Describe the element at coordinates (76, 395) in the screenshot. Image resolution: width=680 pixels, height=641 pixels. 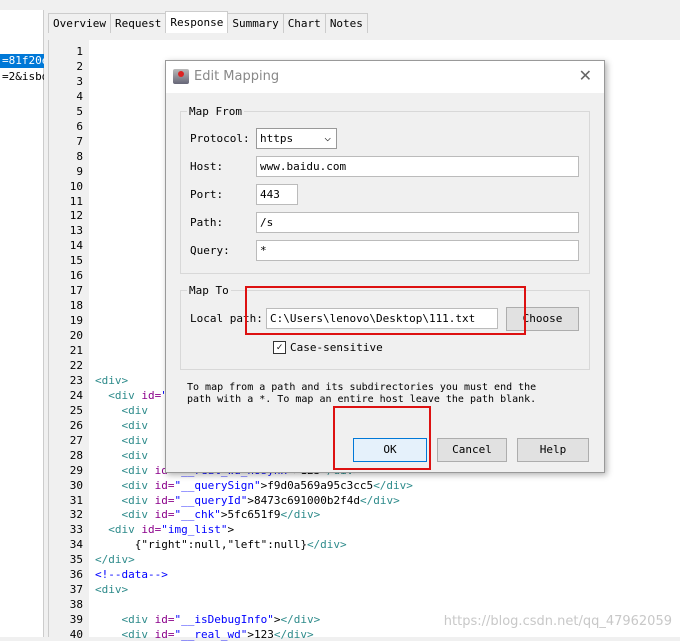
I see `line-number: 24` at that location.